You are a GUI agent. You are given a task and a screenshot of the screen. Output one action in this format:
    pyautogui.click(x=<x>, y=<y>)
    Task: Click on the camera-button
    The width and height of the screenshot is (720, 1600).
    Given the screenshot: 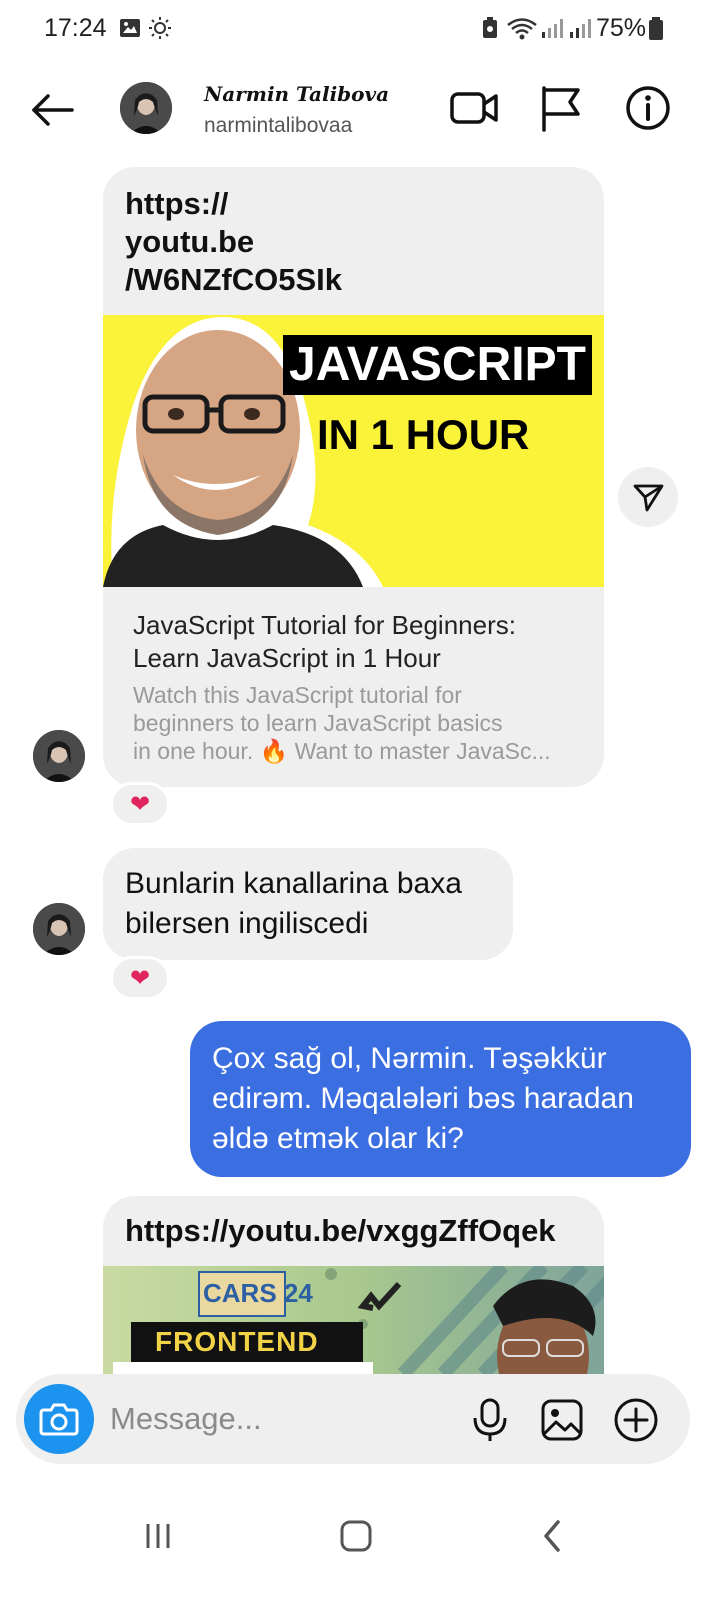 What is the action you would take?
    pyautogui.click(x=59, y=1419)
    